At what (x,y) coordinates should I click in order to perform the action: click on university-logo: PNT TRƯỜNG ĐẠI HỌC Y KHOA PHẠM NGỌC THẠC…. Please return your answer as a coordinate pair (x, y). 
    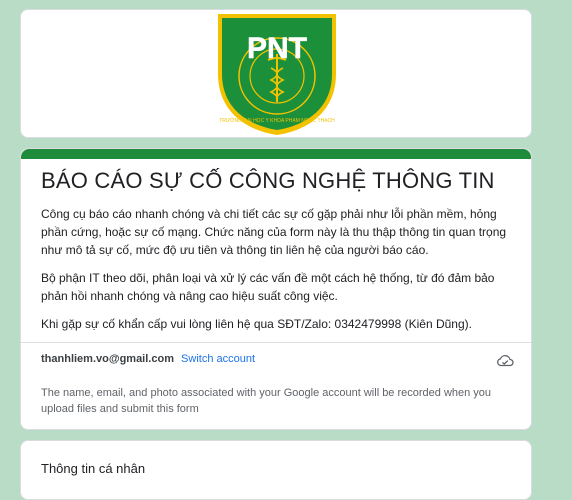
    Looking at the image, I should click on (277, 74).